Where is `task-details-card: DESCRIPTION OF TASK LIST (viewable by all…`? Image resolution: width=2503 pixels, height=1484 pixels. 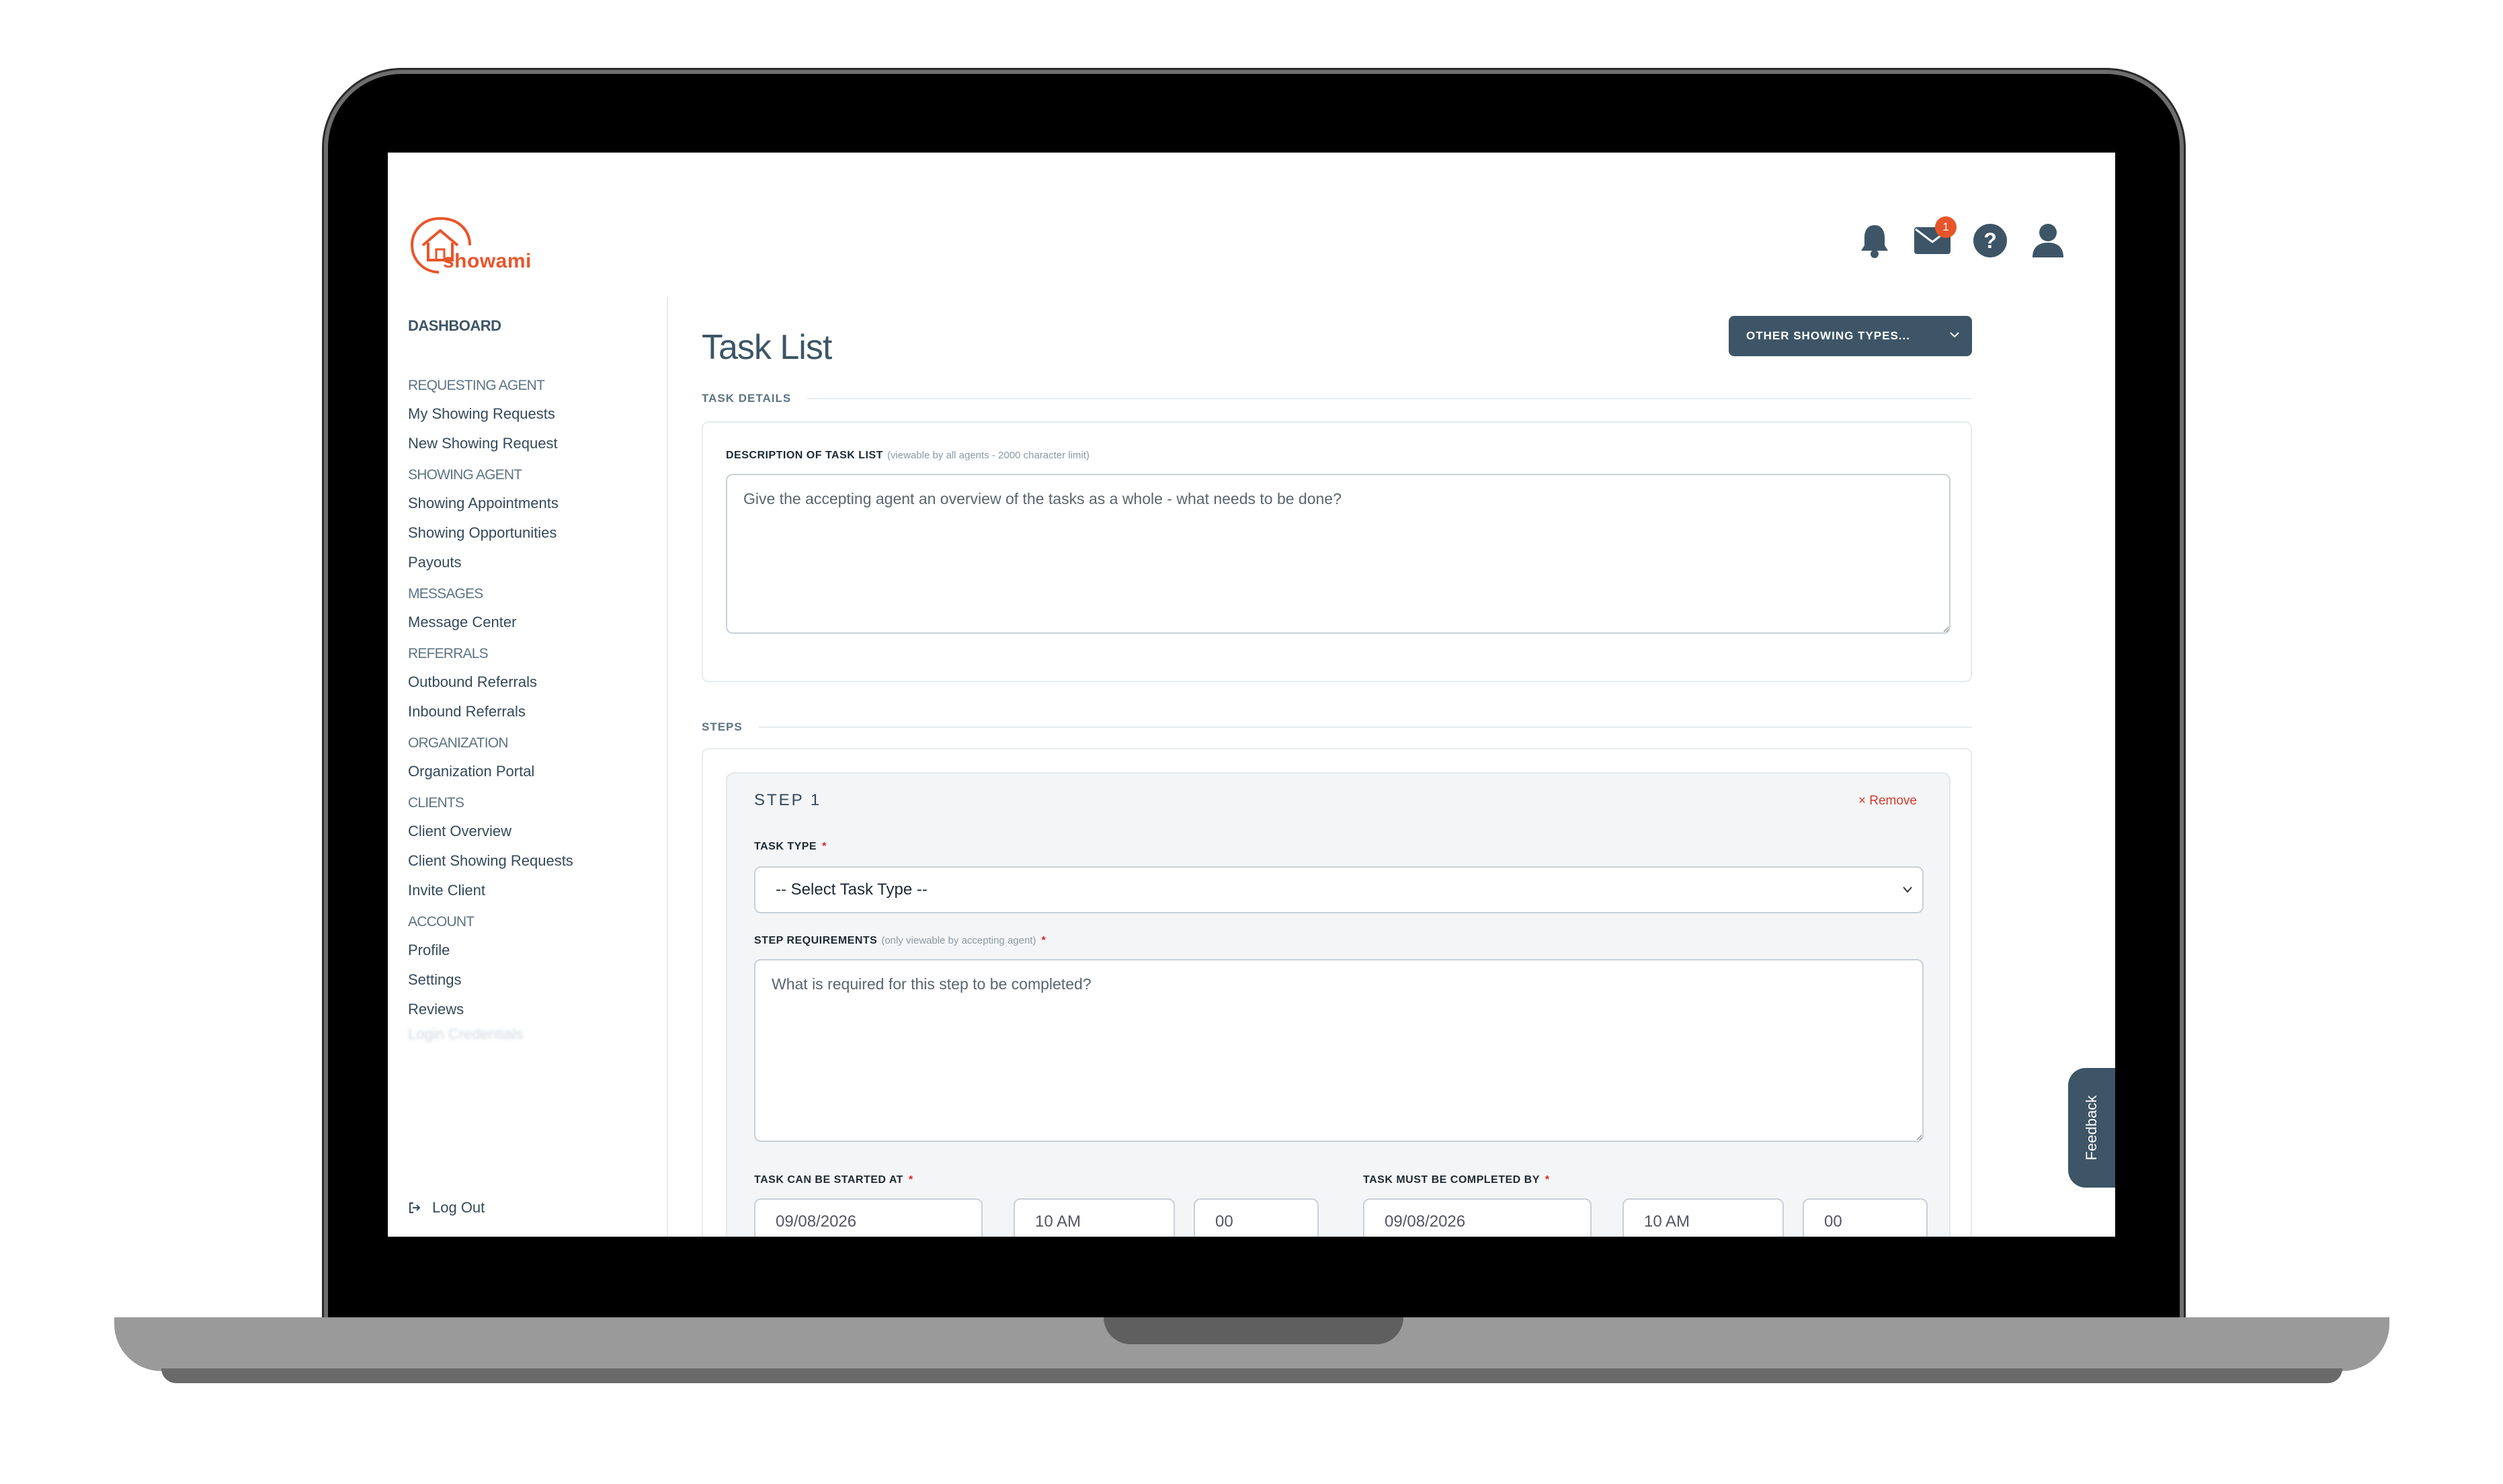 task-details-card: DESCRIPTION OF TASK LIST (viewable by all… is located at coordinates (1337, 551).